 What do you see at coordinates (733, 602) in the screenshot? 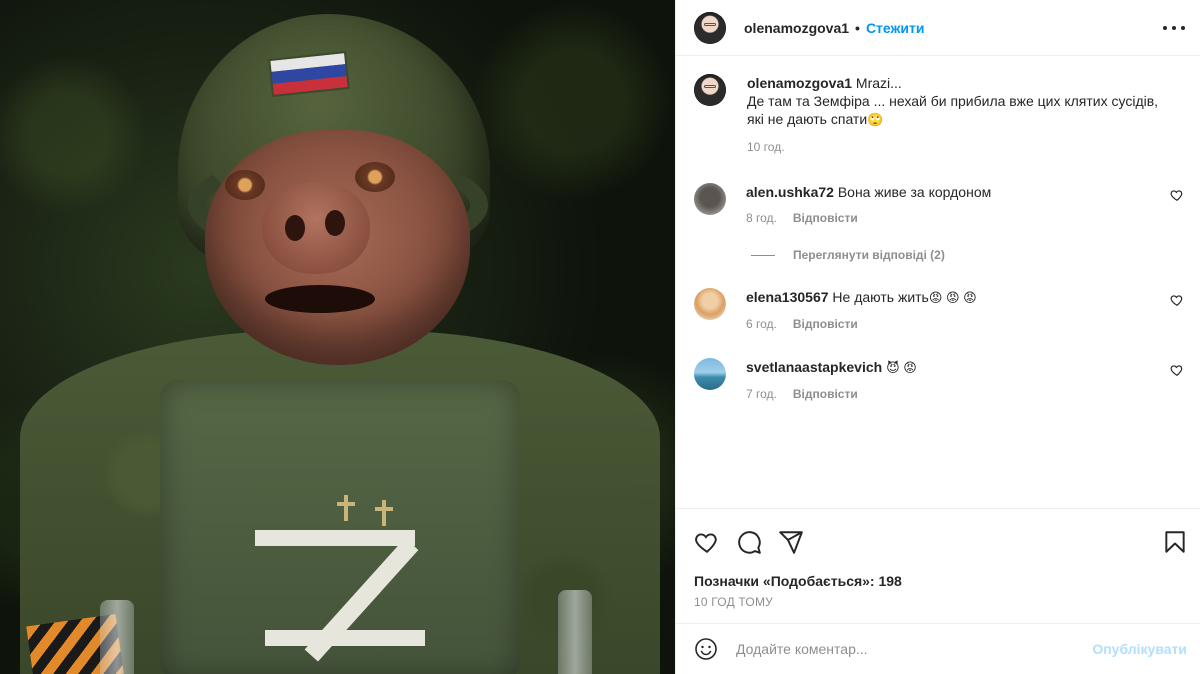
I see `post-timestamp: 10 ГОД ТОМУ` at bounding box center [733, 602].